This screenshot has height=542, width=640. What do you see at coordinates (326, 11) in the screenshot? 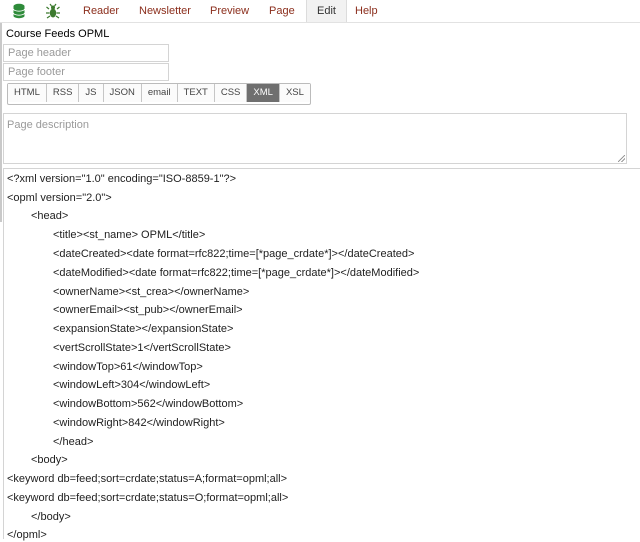
I see `nav-edit: Edit` at bounding box center [326, 11].